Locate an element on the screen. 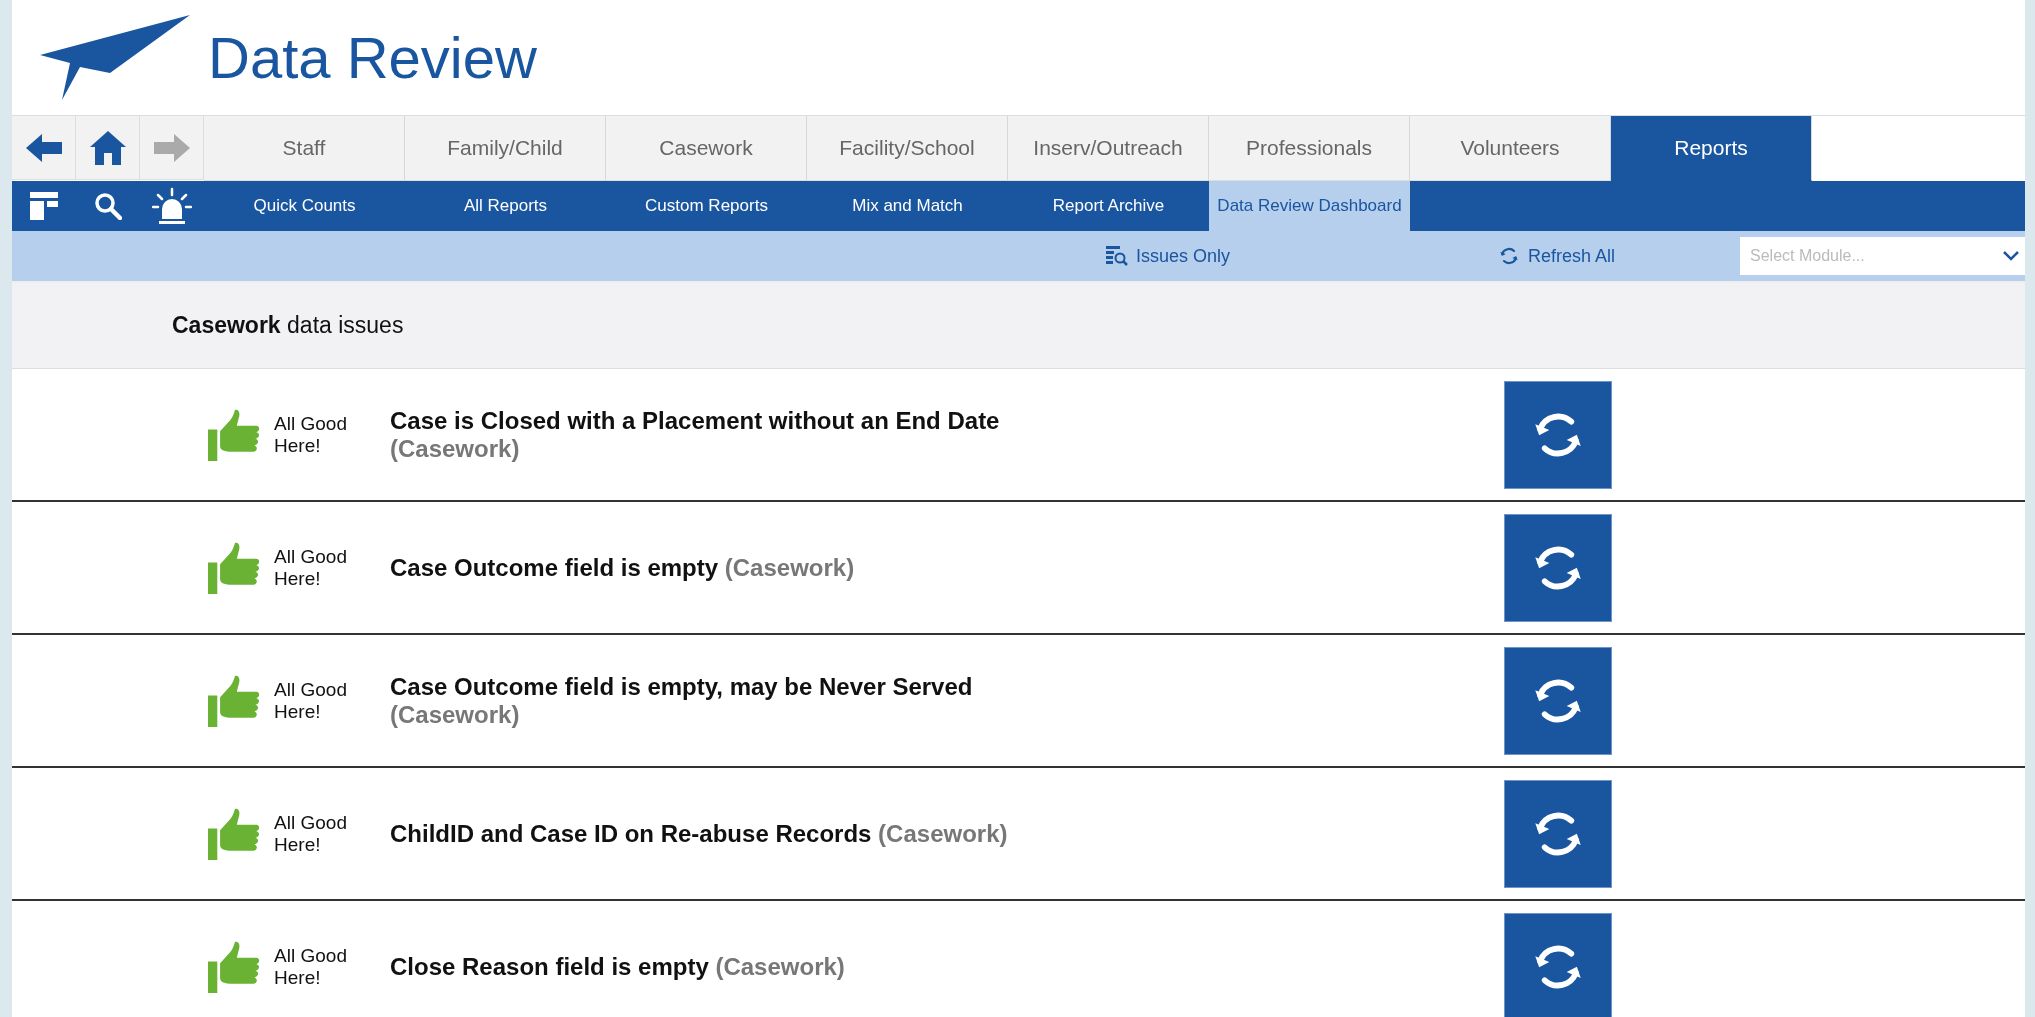  nav-tab: Professionals is located at coordinates (1309, 148).